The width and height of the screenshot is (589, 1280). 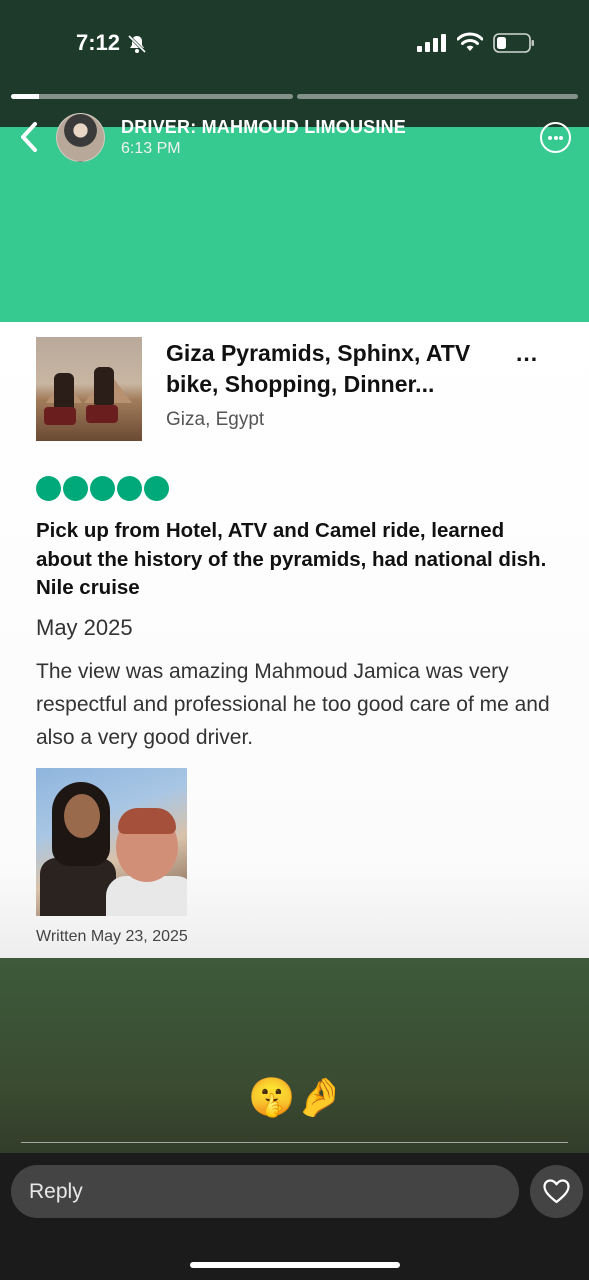 I want to click on battery-icon, so click(x=513, y=43).